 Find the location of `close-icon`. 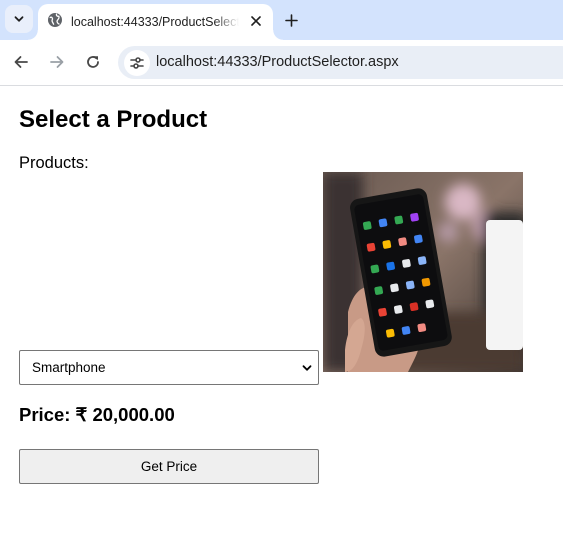

close-icon is located at coordinates (256, 21).